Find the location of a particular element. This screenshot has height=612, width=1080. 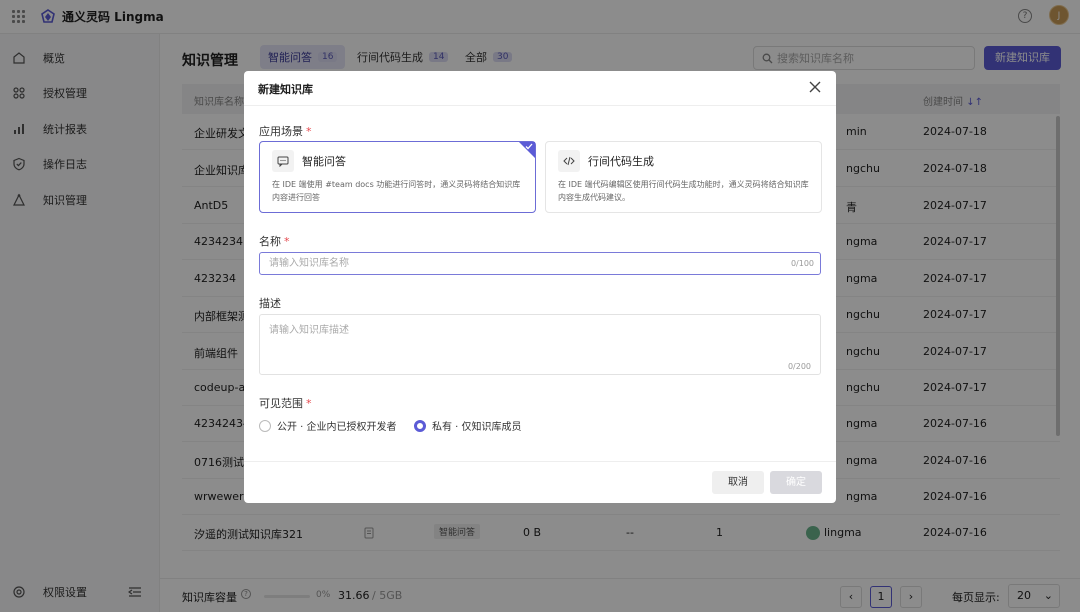

card-title: 行间代码生成 is located at coordinates (621, 161).